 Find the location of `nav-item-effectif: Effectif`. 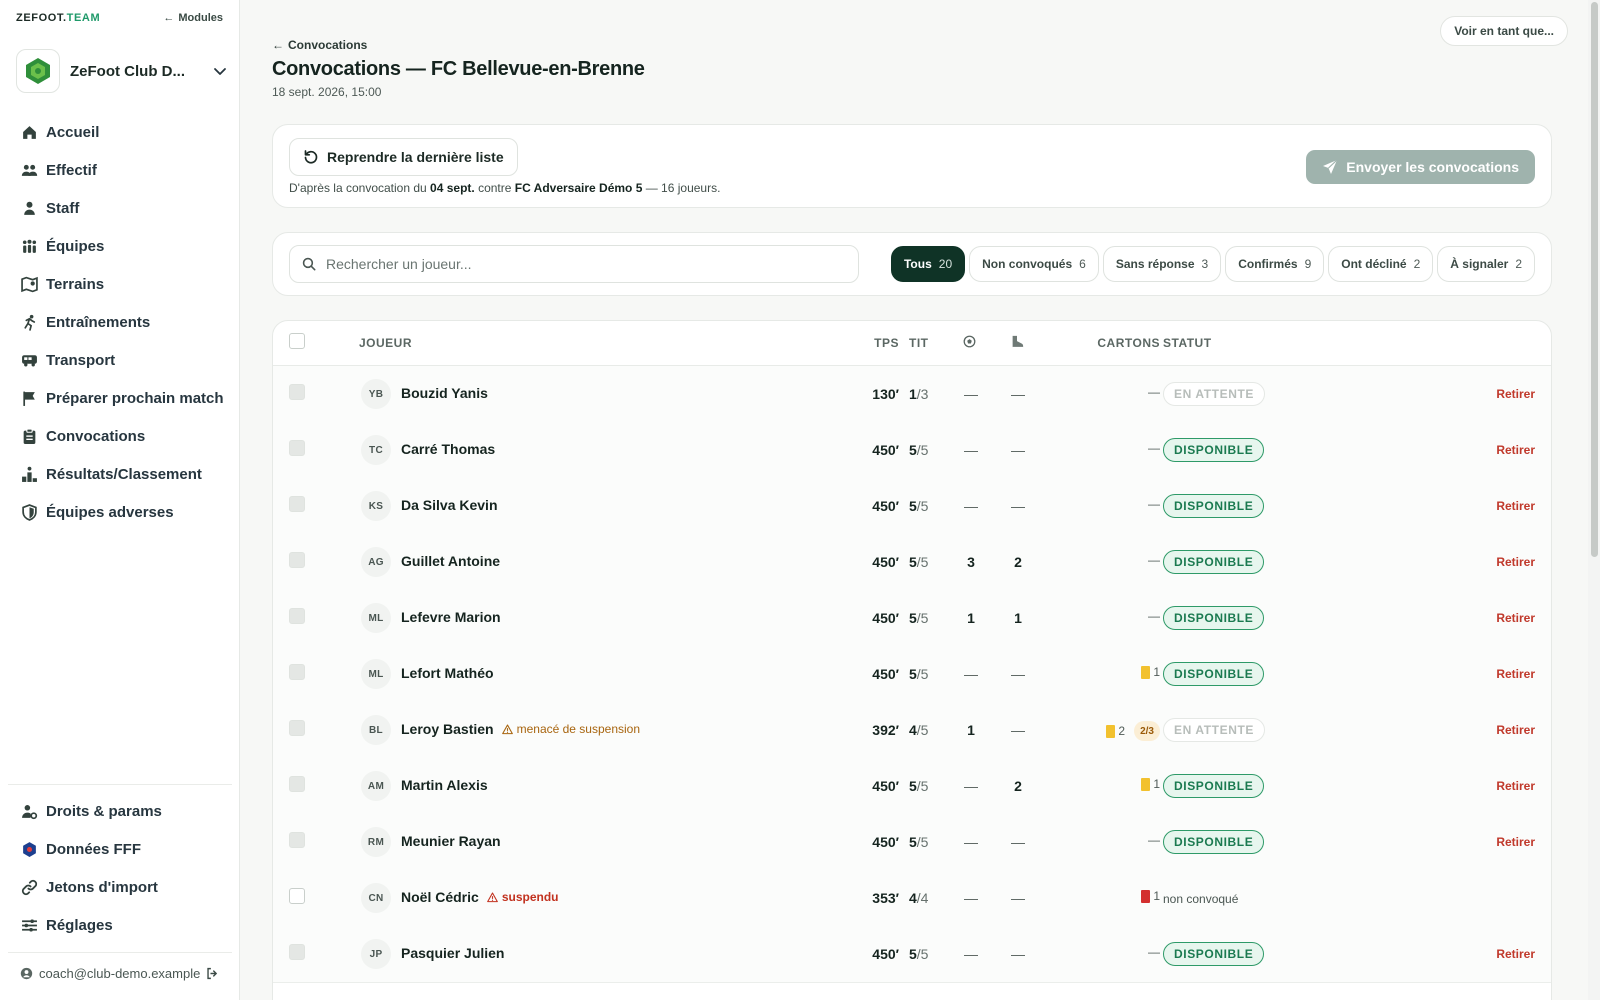

nav-item-effectif: Effectif is located at coordinates (120, 170).